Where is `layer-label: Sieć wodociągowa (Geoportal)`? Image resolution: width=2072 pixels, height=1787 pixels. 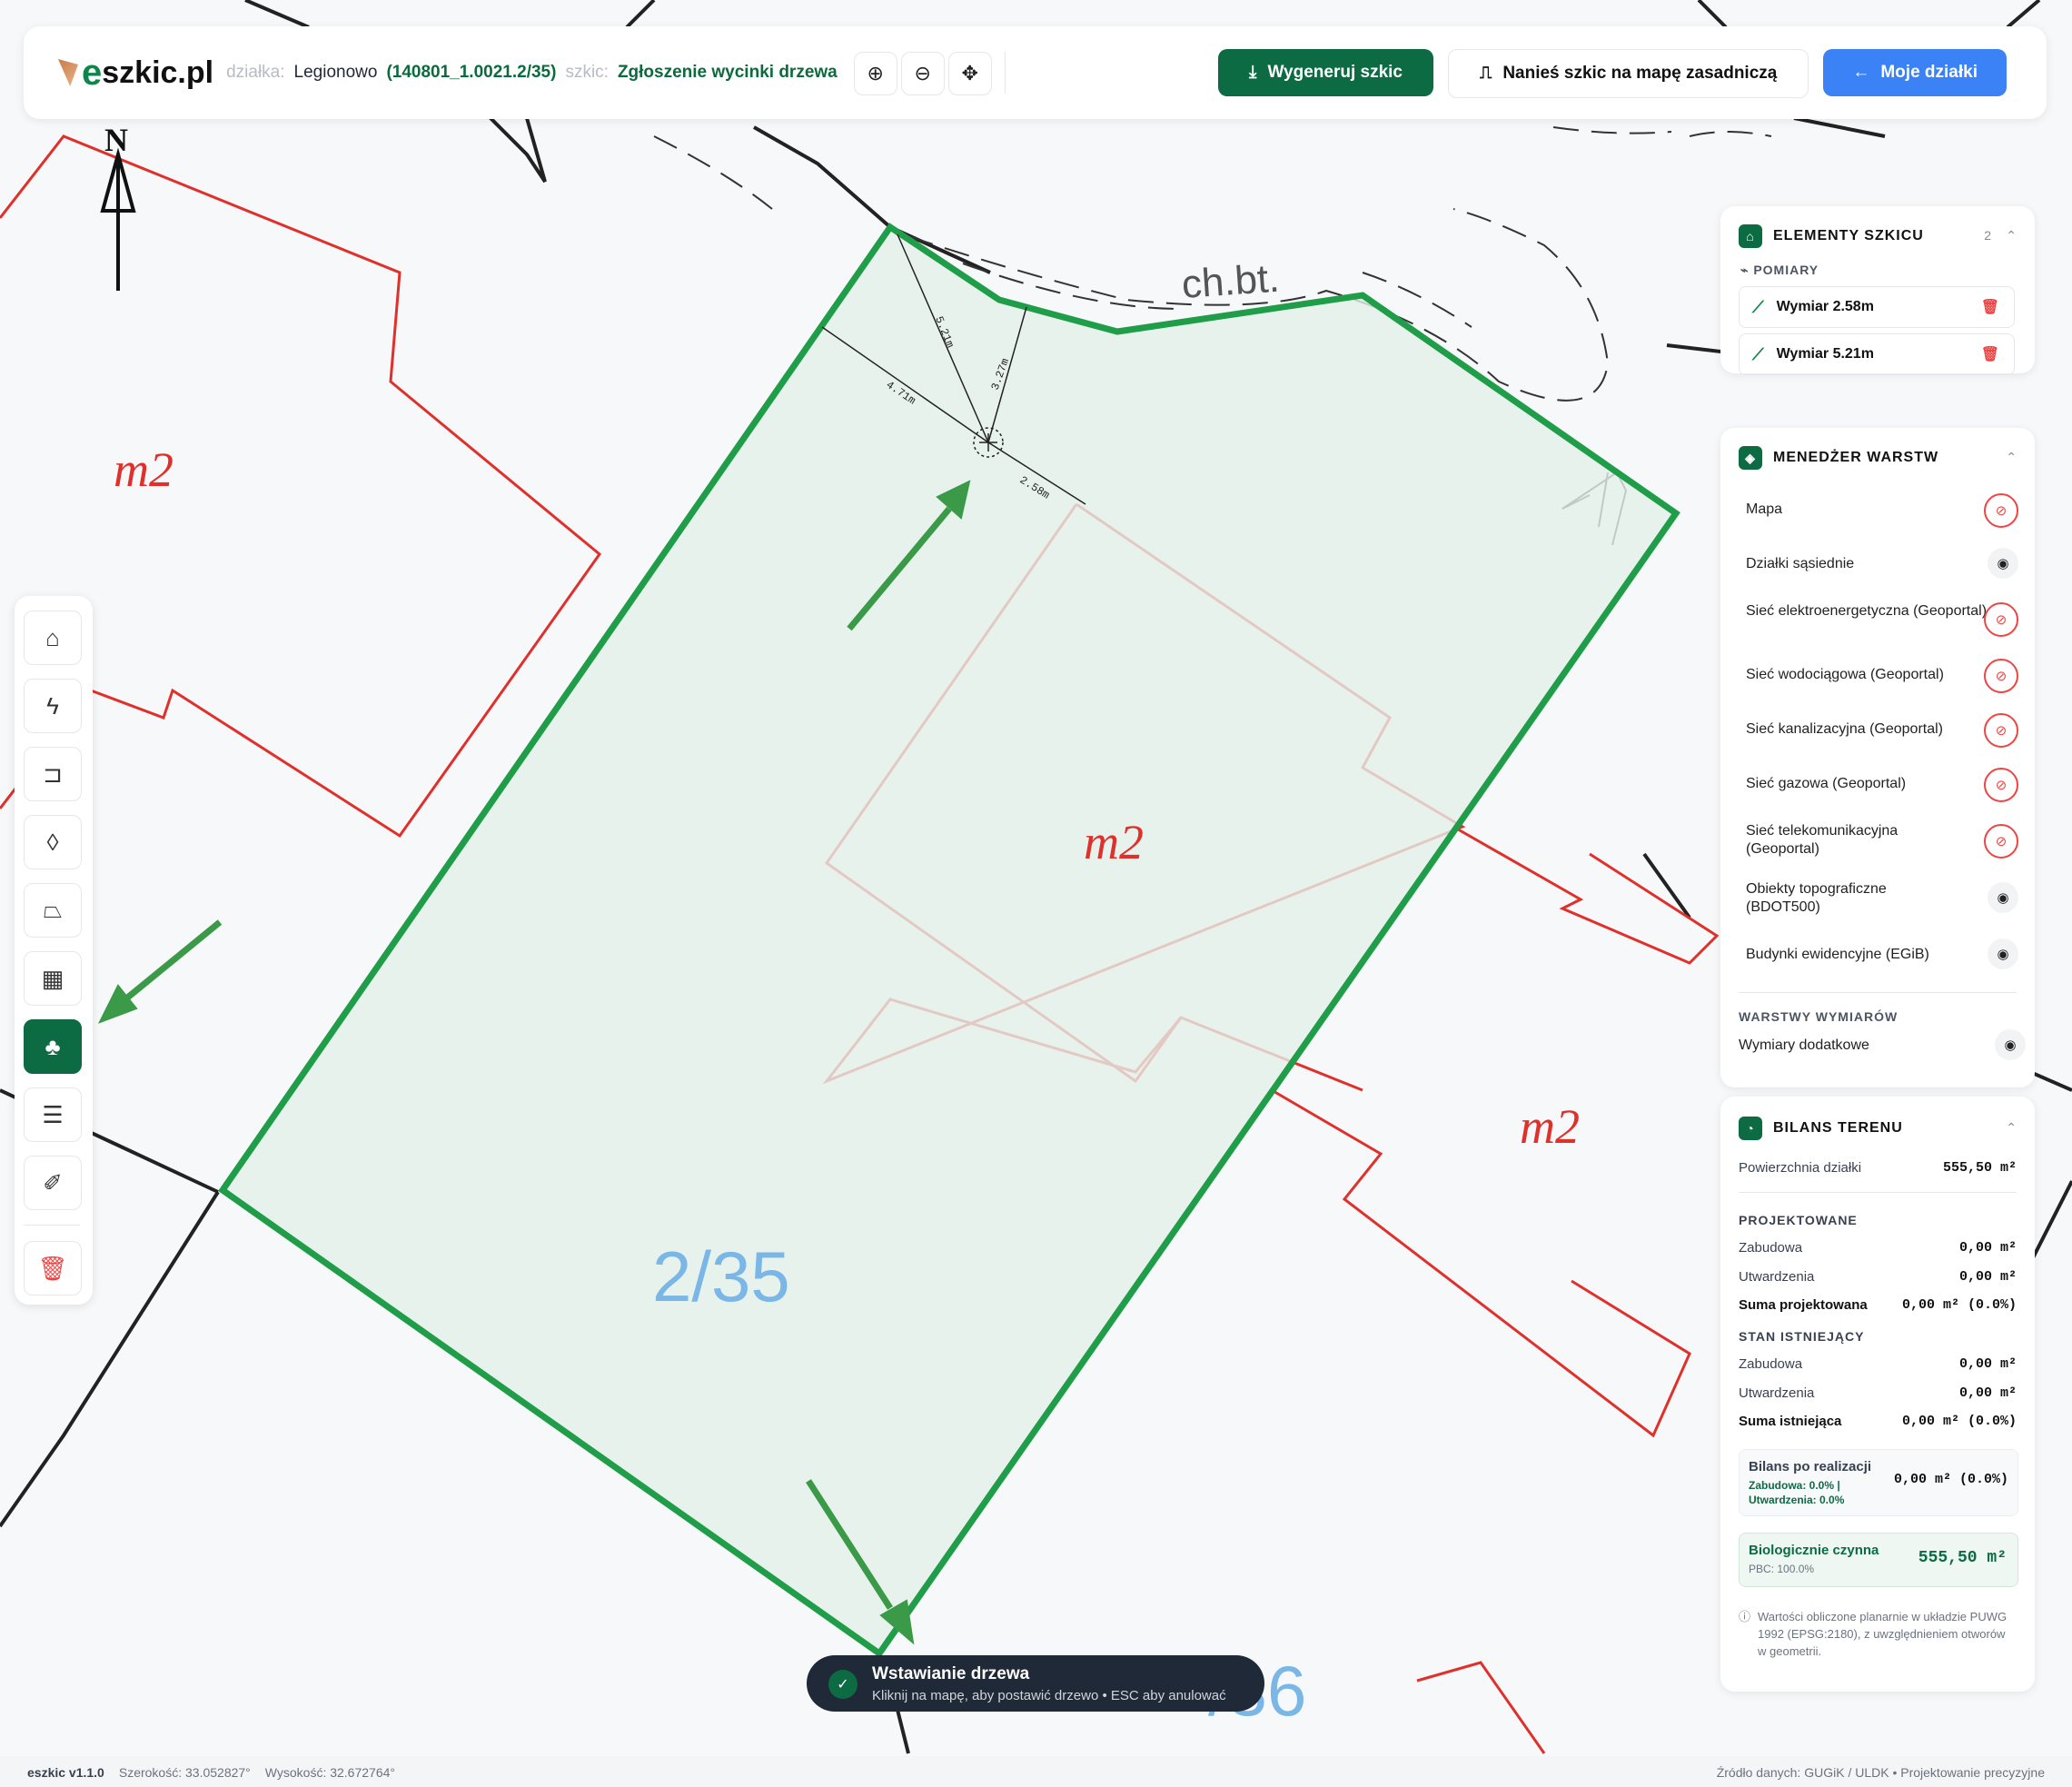 layer-label: Sieć wodociągowa (Geoportal) is located at coordinates (1845, 674).